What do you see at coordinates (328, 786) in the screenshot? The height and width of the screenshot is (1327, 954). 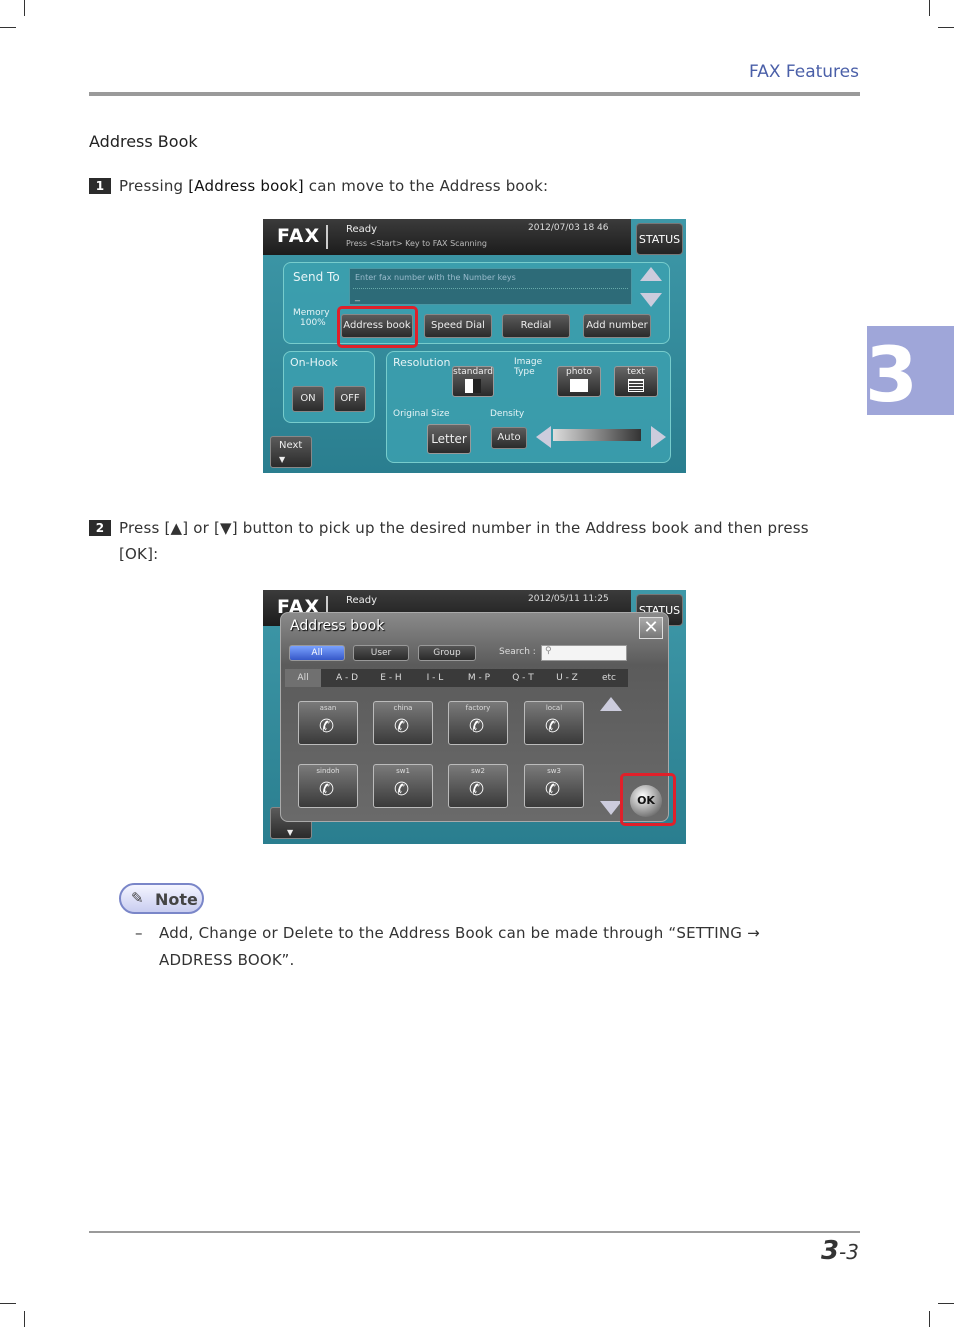 I see `address-entry: sindoh ✆` at bounding box center [328, 786].